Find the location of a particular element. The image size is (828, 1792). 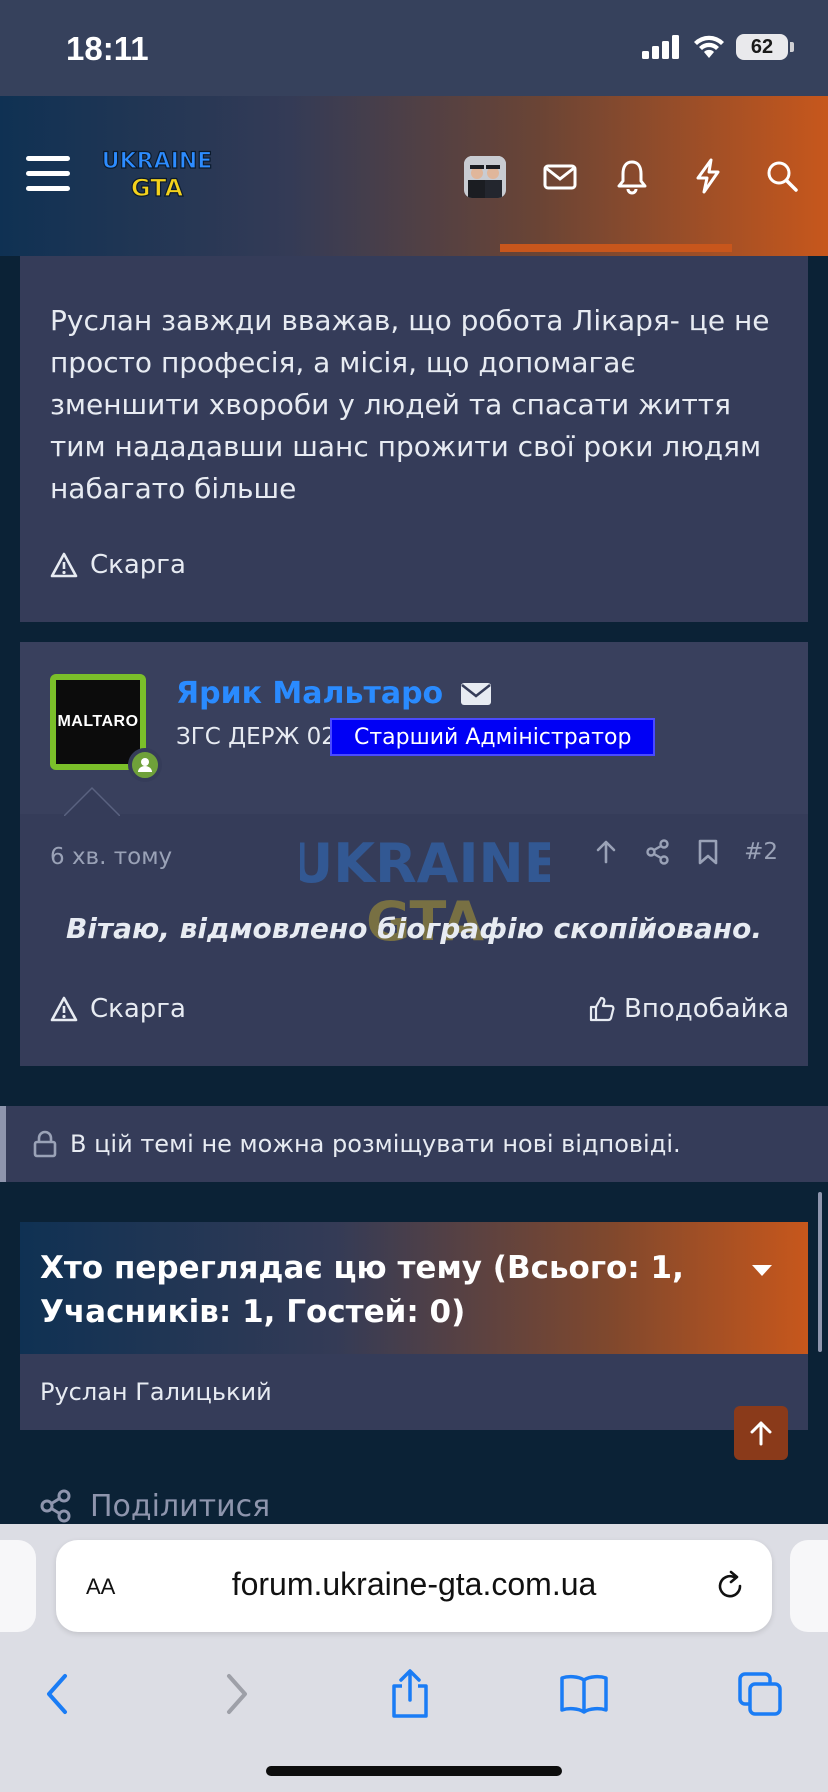

post-time: 6 хв. тому is located at coordinates (111, 857).